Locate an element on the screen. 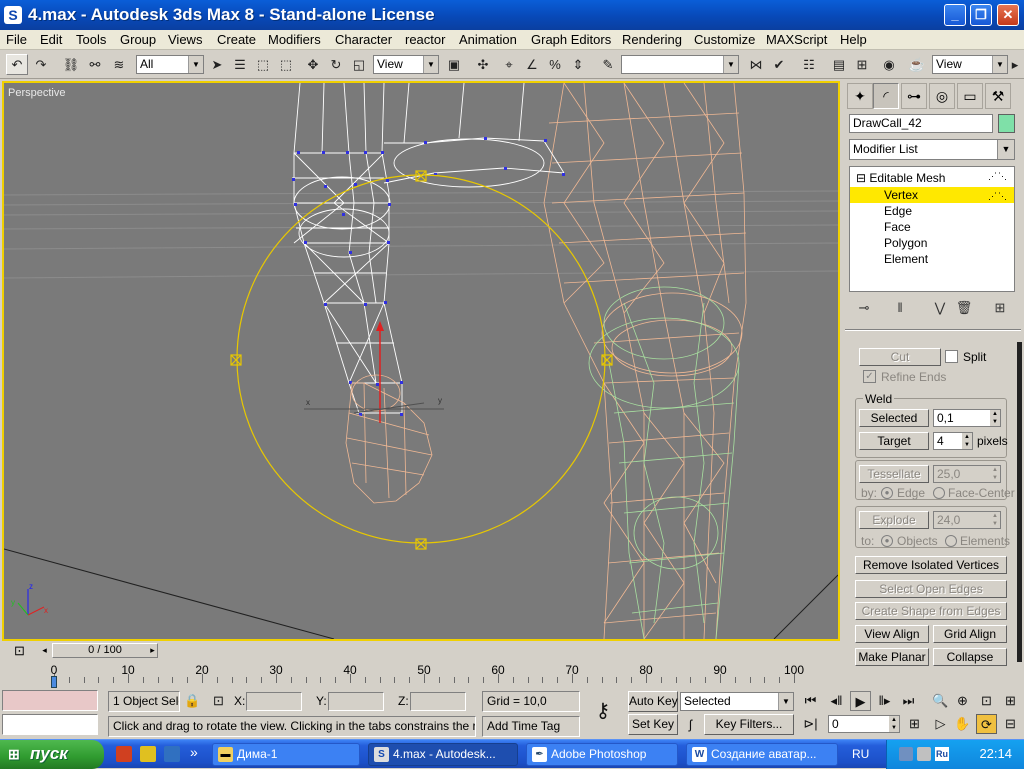 Image resolution: width=1024 pixels, height=769 pixels. taskbar-item-folder: ▬ Дима-1 is located at coordinates (286, 754).